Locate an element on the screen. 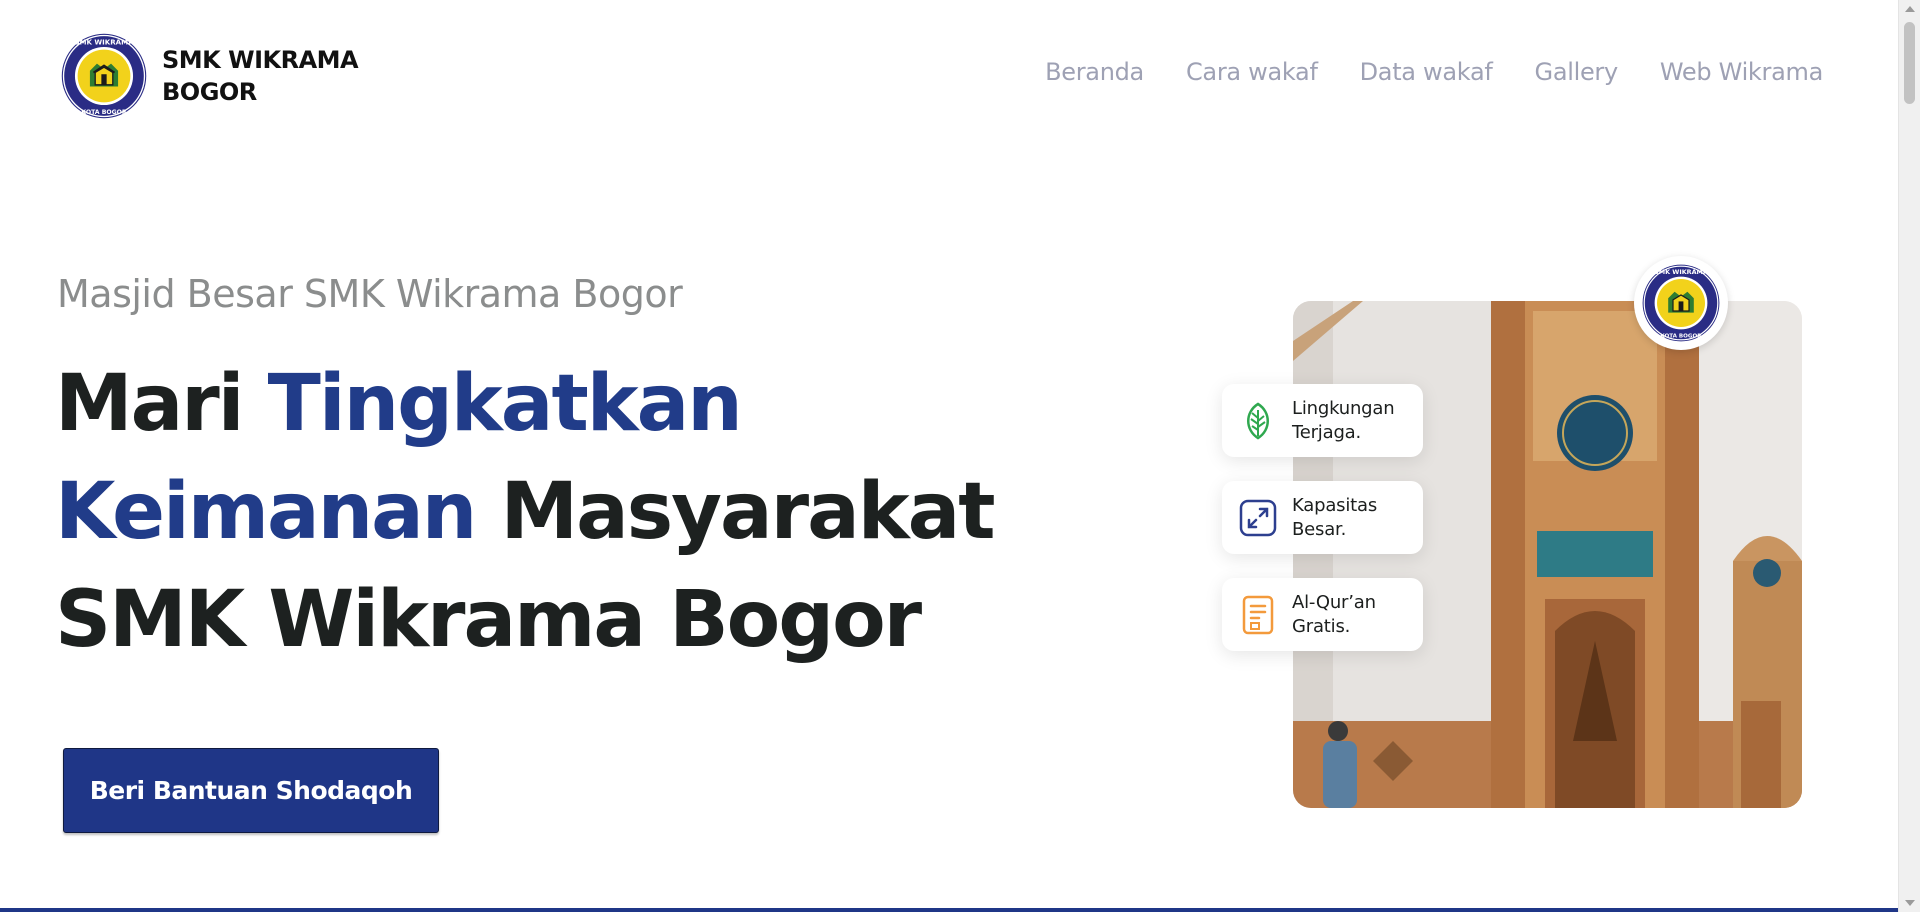  brand-line-1: SMK WIKRAMA is located at coordinates (260, 60).